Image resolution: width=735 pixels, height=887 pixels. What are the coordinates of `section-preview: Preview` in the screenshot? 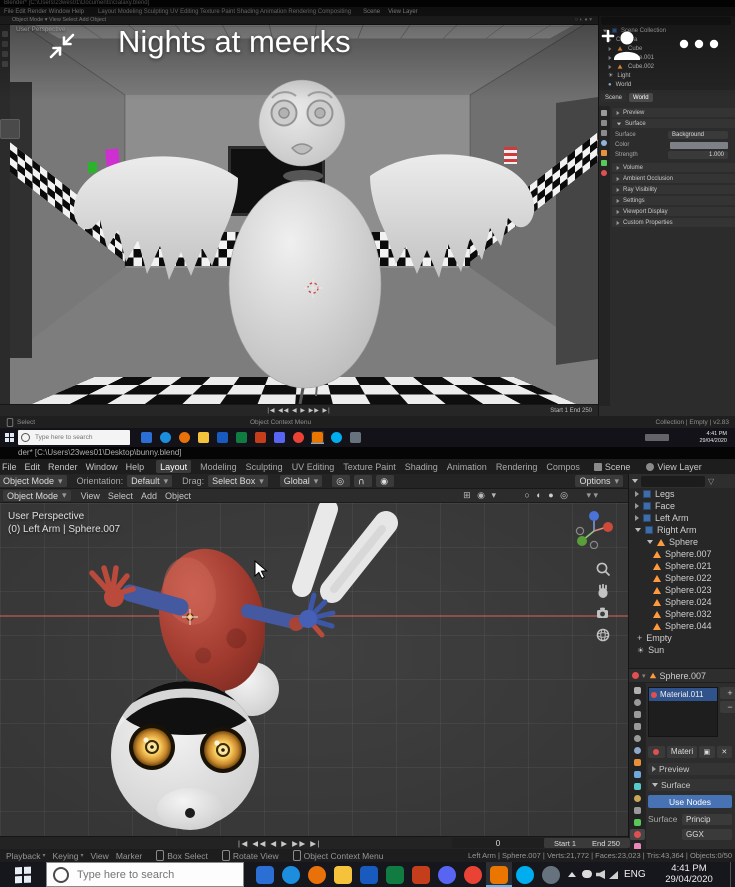 It's located at (673, 112).